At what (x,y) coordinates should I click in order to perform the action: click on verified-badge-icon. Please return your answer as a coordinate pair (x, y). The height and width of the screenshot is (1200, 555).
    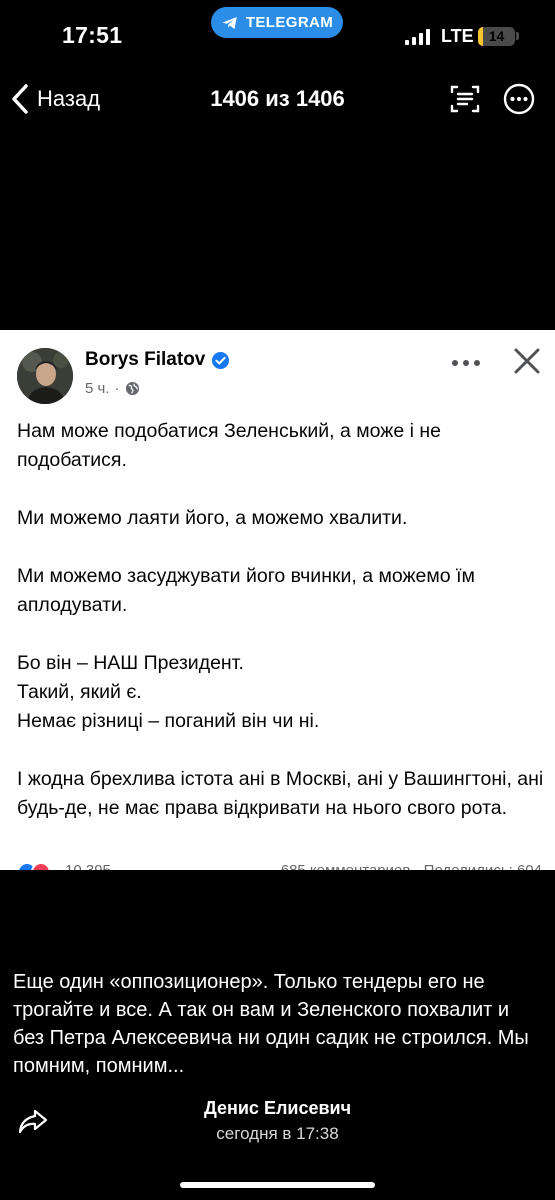
    Looking at the image, I should click on (221, 360).